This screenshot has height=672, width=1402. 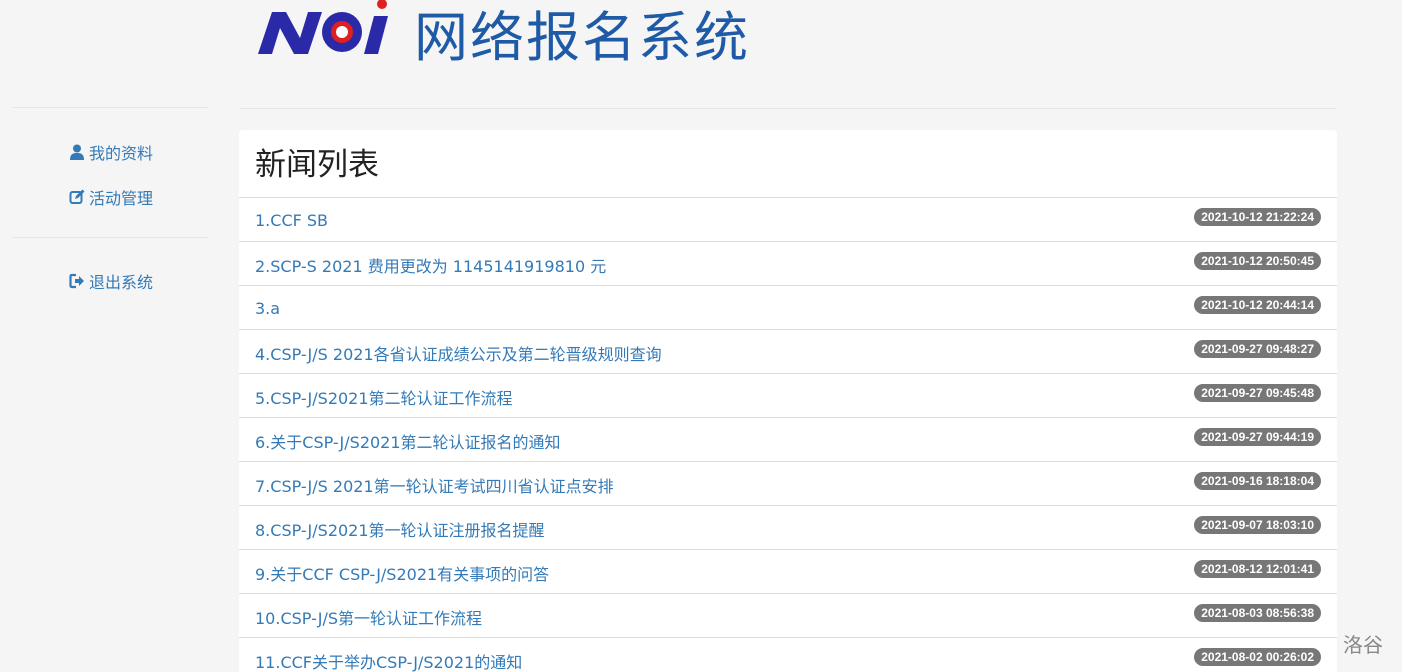 What do you see at coordinates (788, 108) in the screenshot?
I see `header-divider` at bounding box center [788, 108].